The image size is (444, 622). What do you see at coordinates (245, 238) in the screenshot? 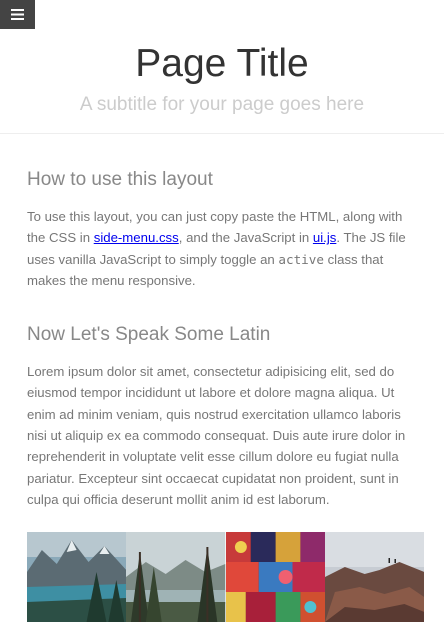
I see `paragraph-text: , and the JavaScript in` at bounding box center [245, 238].